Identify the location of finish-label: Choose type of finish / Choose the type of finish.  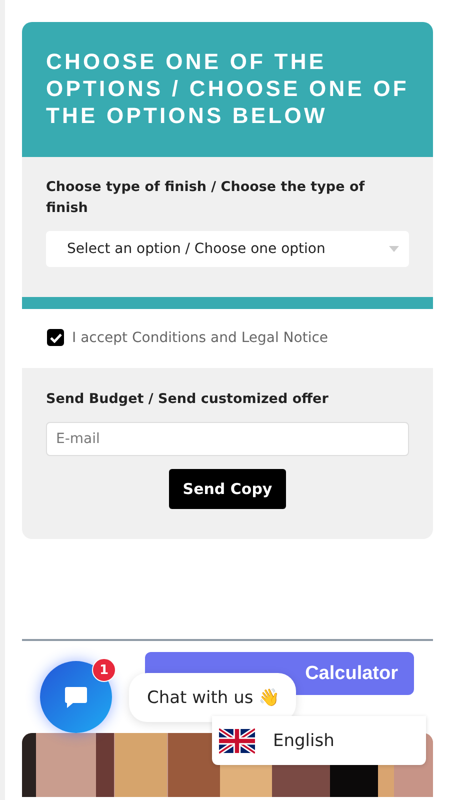
(206, 198).